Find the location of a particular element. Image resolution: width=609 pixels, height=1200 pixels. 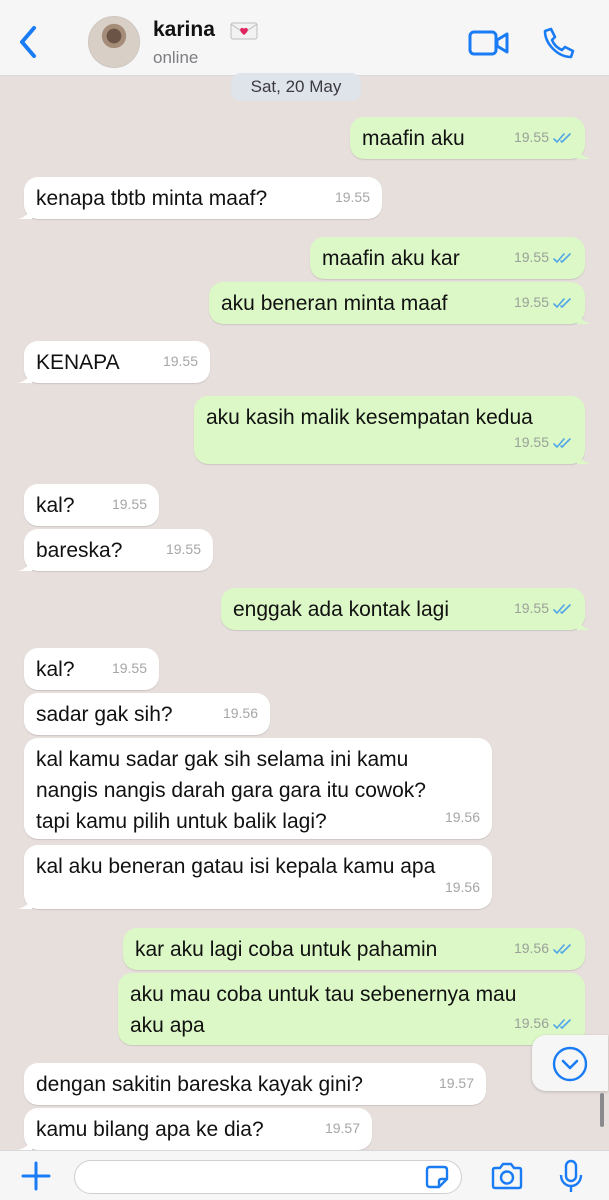

message-text: kar aku lagi coba untuk pahamin is located at coordinates (286, 949).